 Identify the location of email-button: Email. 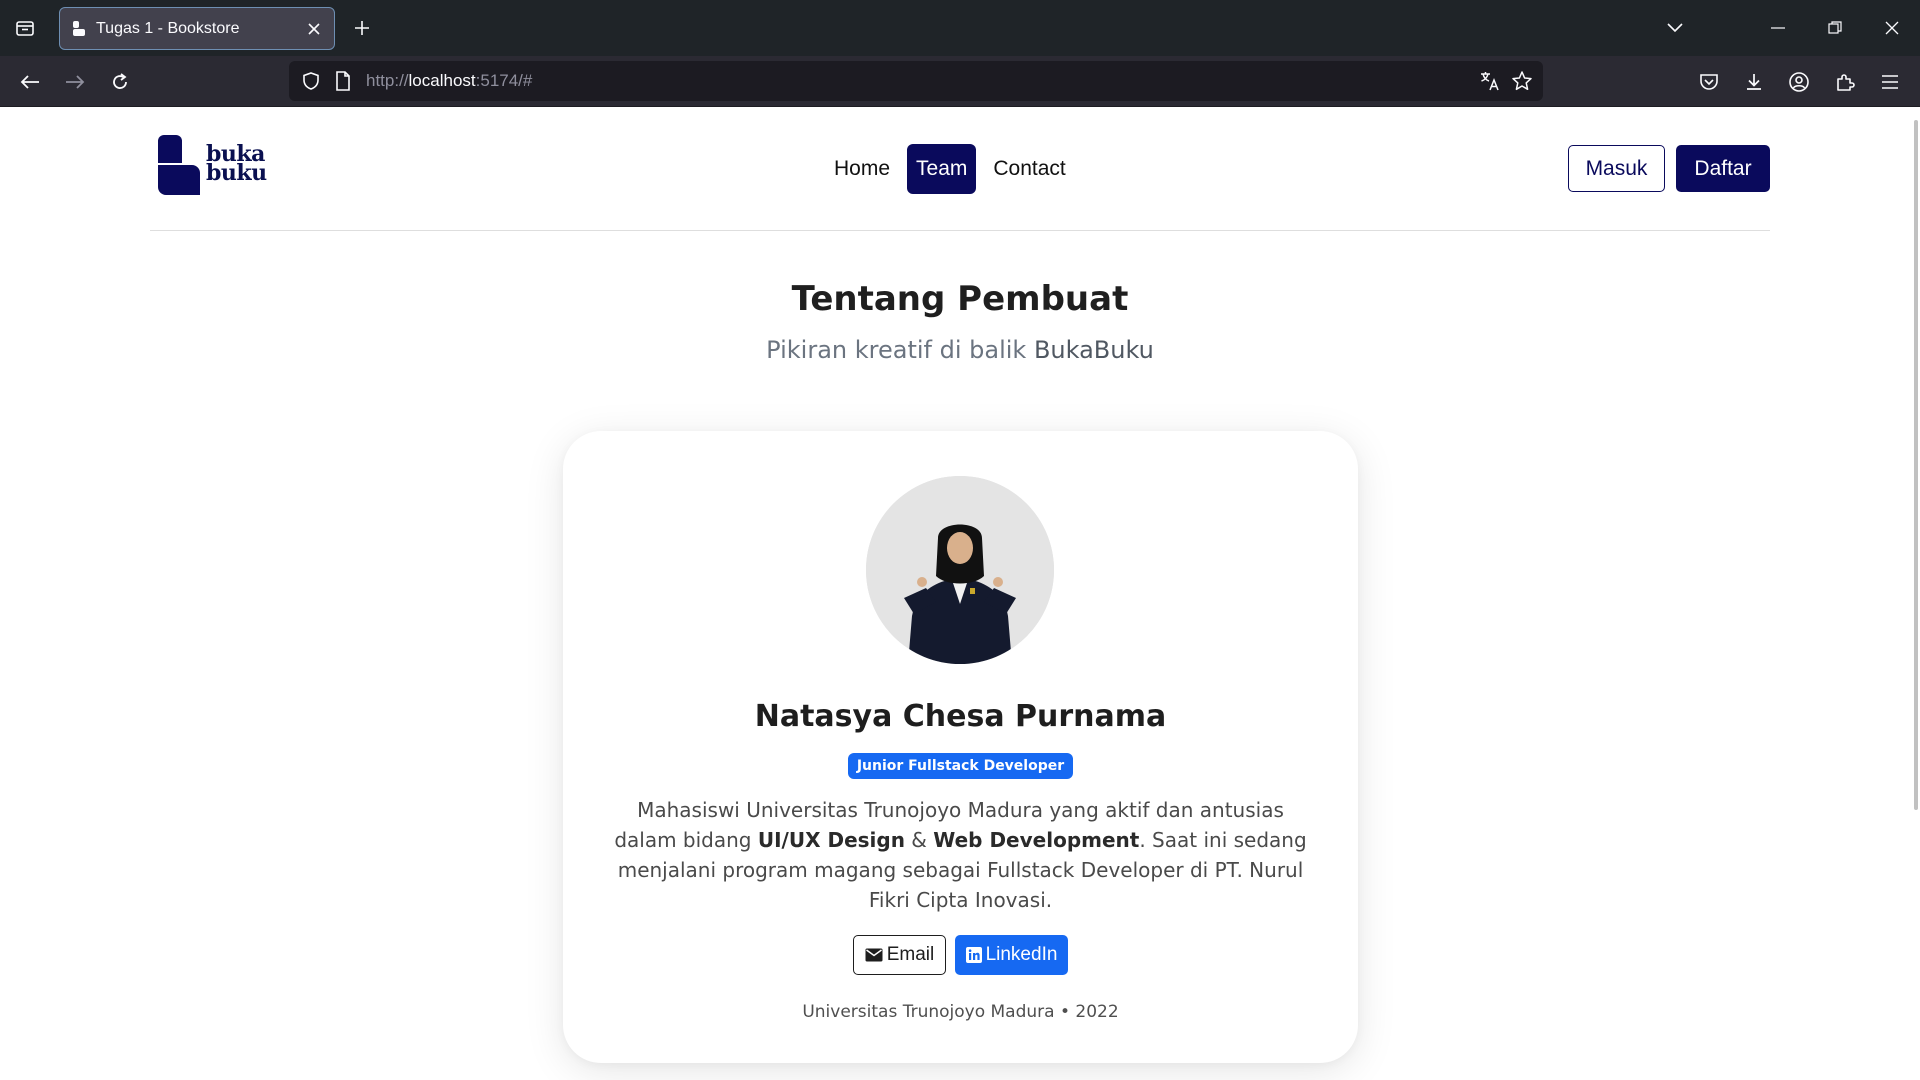
(899, 955).